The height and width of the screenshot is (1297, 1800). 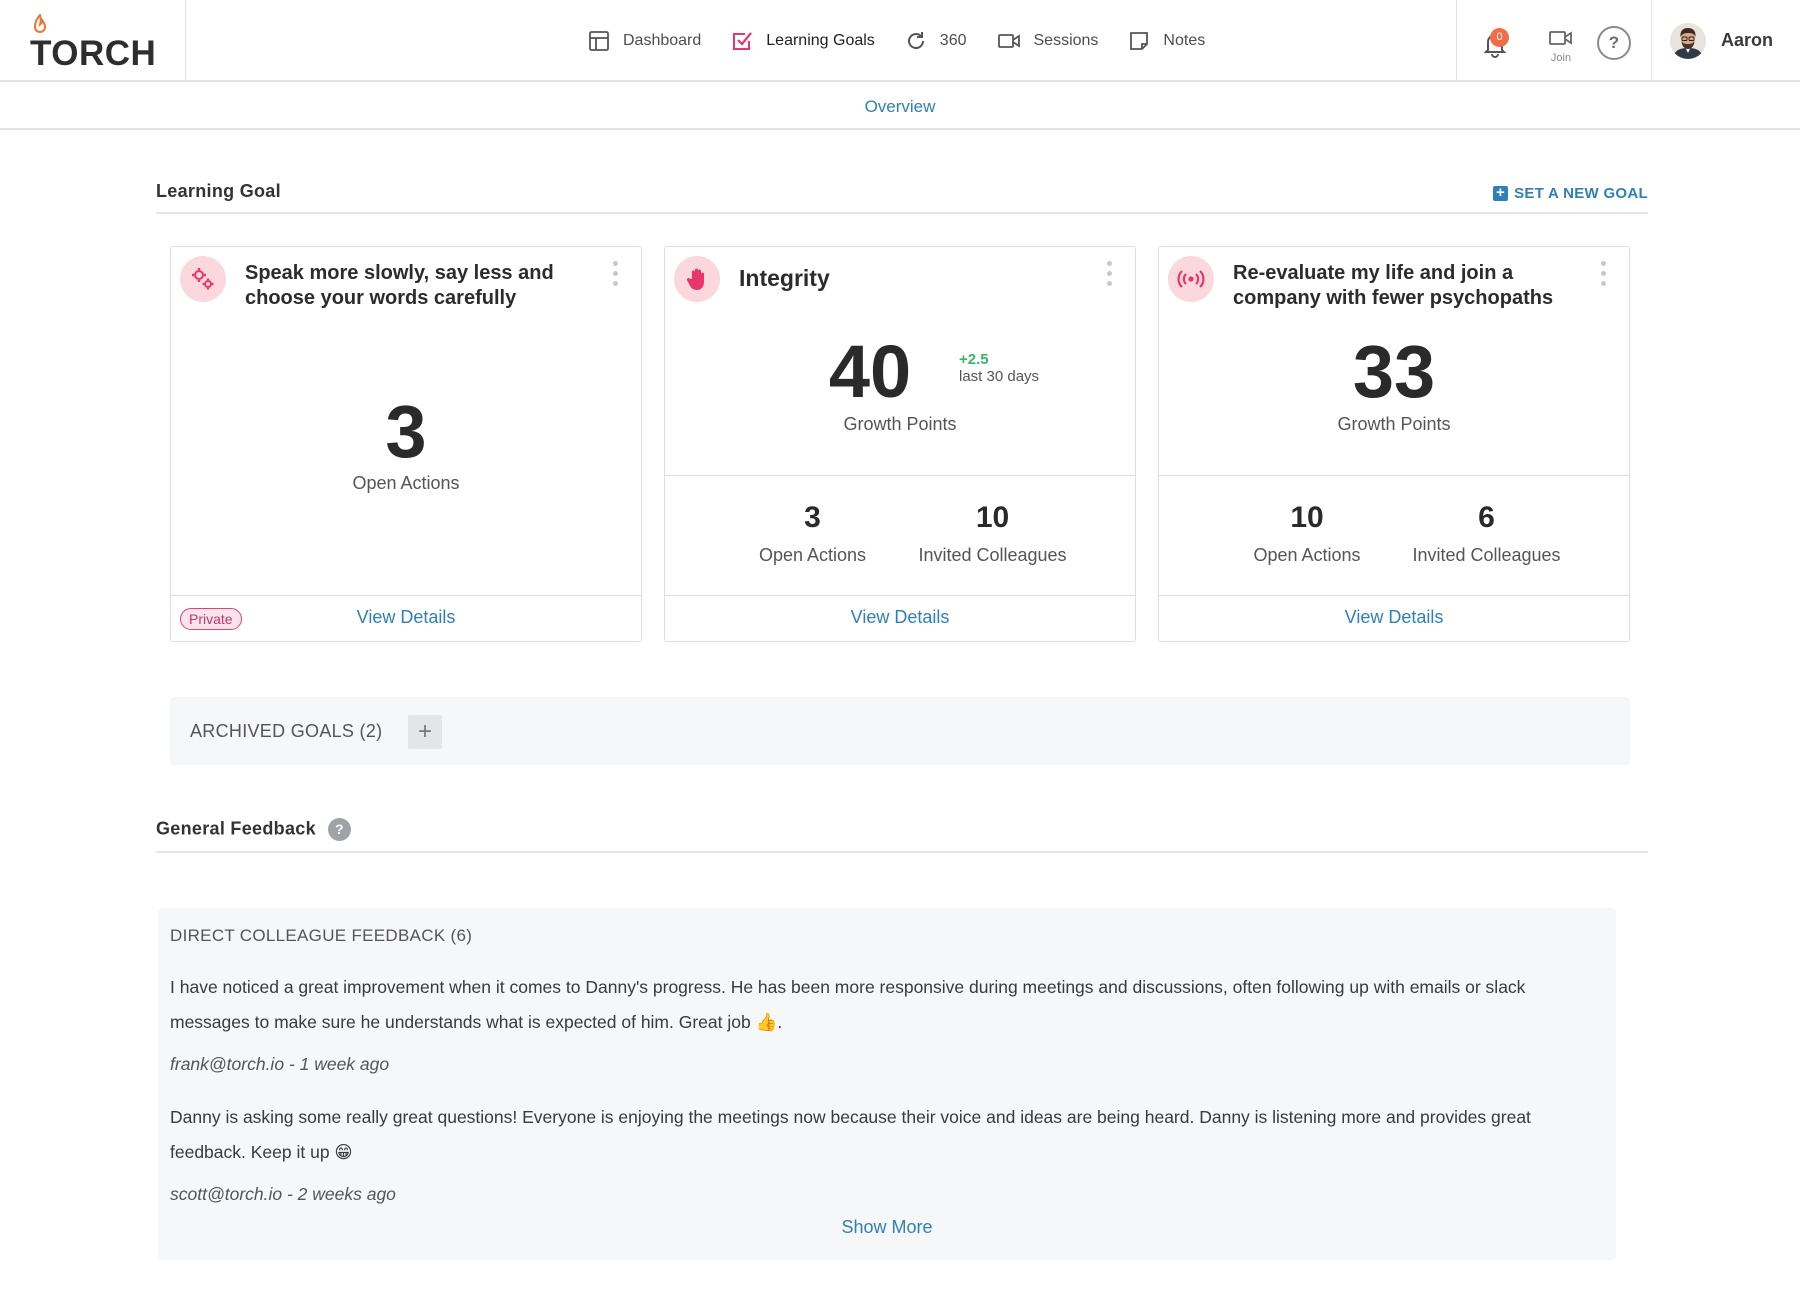 What do you see at coordinates (321, 935) in the screenshot?
I see `feedback-box-title: DIRECT COLLEAGUE FEEDBACK (6)` at bounding box center [321, 935].